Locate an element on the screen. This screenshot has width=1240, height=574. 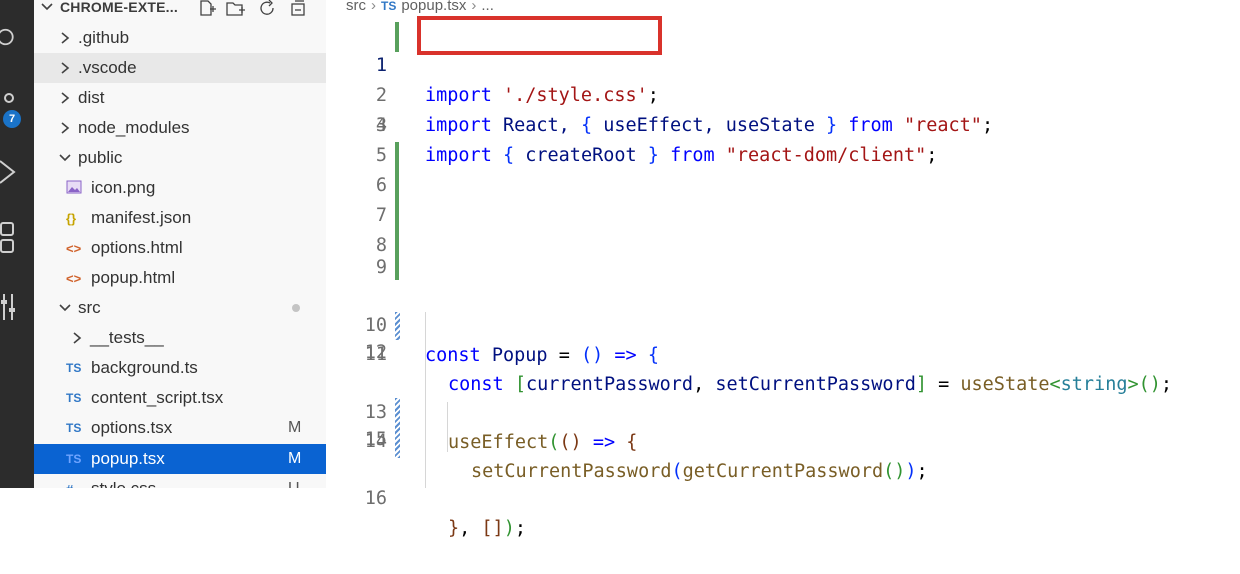
refresh-icon is located at coordinates (268, 8).